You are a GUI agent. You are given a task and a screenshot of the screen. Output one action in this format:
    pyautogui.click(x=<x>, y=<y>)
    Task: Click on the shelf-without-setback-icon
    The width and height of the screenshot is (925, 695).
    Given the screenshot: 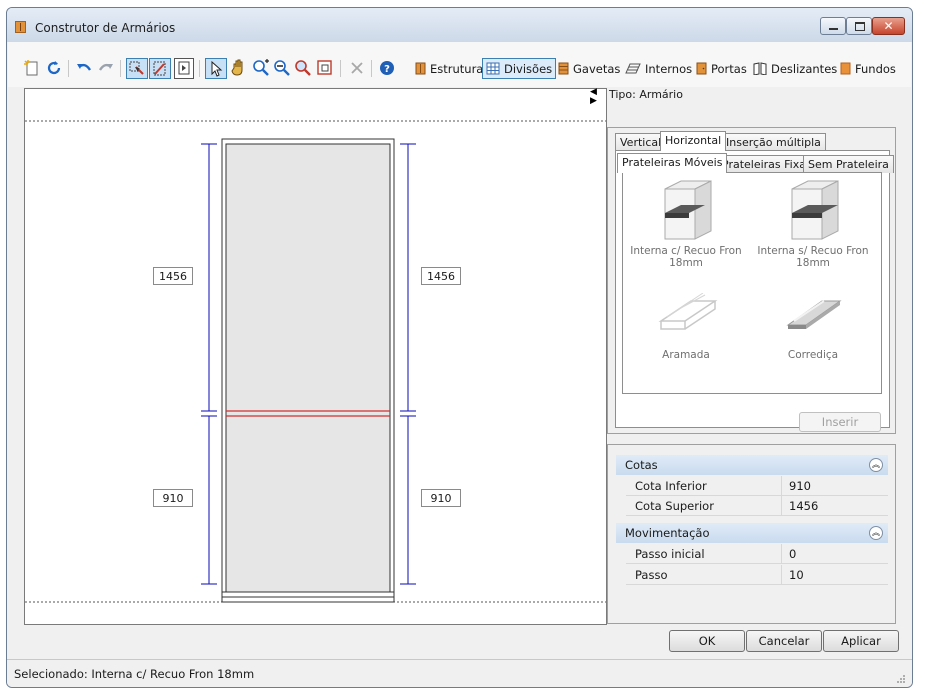 What is the action you would take?
    pyautogui.click(x=815, y=210)
    